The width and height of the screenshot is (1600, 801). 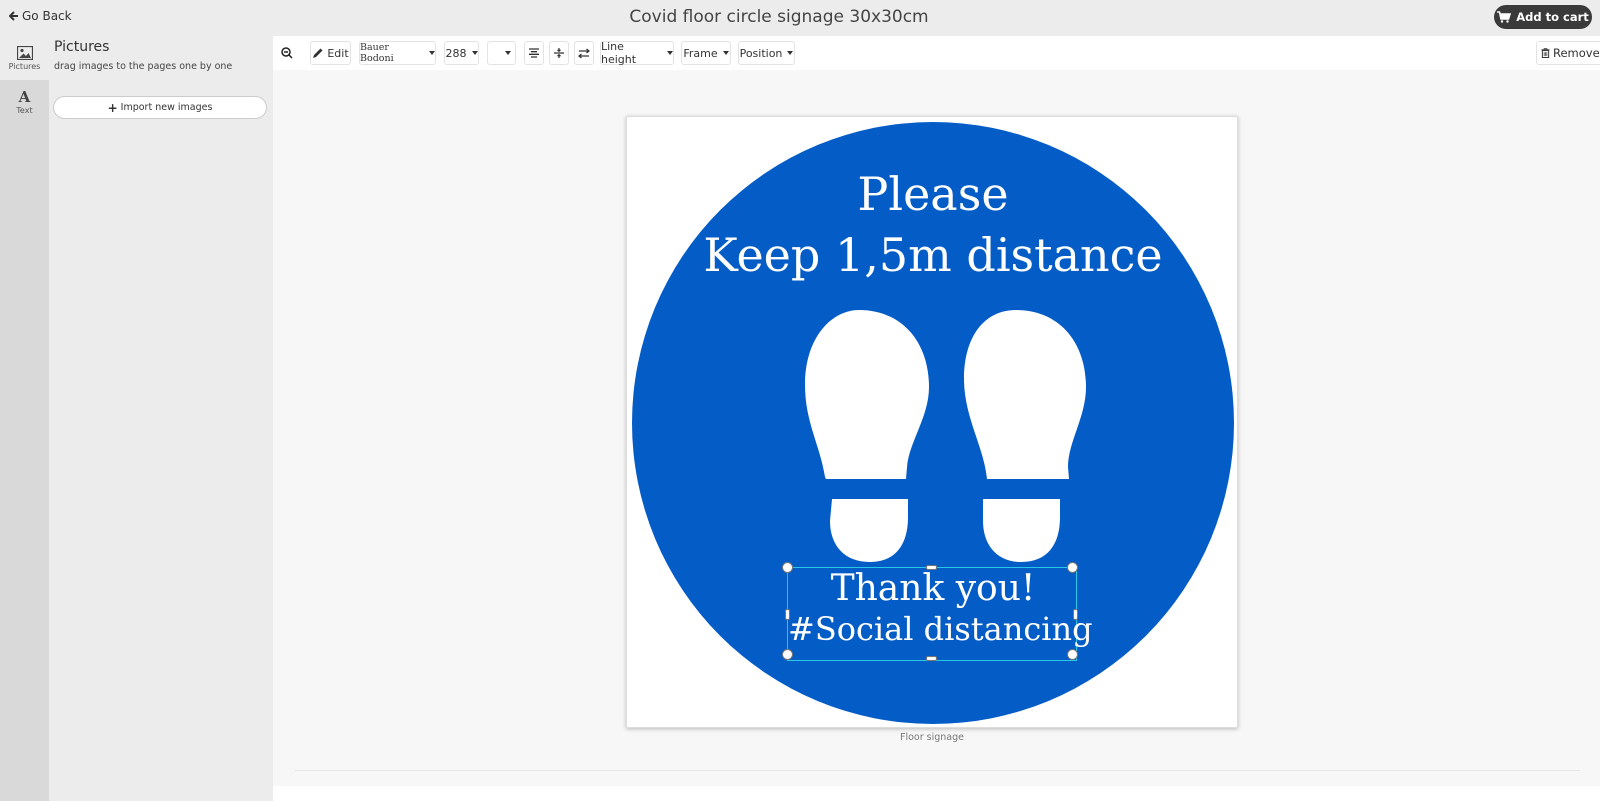 What do you see at coordinates (397, 53) in the screenshot?
I see `font-family-dropdown: Bauer Bodoni` at bounding box center [397, 53].